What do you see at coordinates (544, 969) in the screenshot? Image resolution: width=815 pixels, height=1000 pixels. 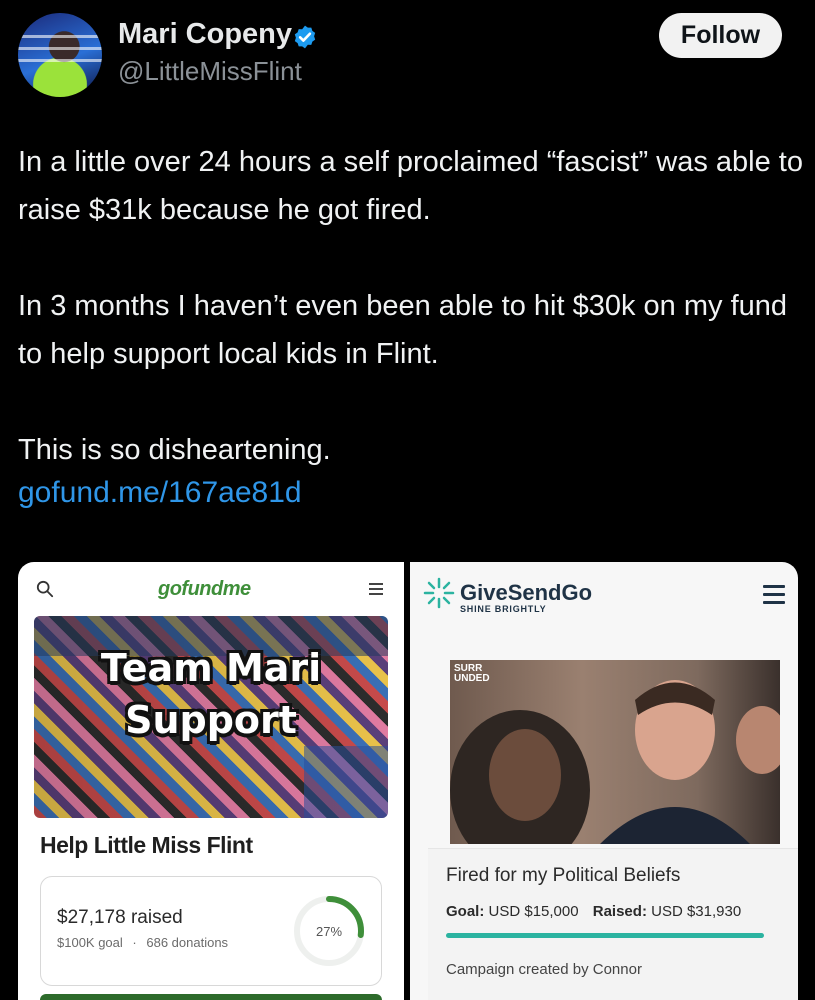 I see `campaign-creator: Campaign created by Connor` at bounding box center [544, 969].